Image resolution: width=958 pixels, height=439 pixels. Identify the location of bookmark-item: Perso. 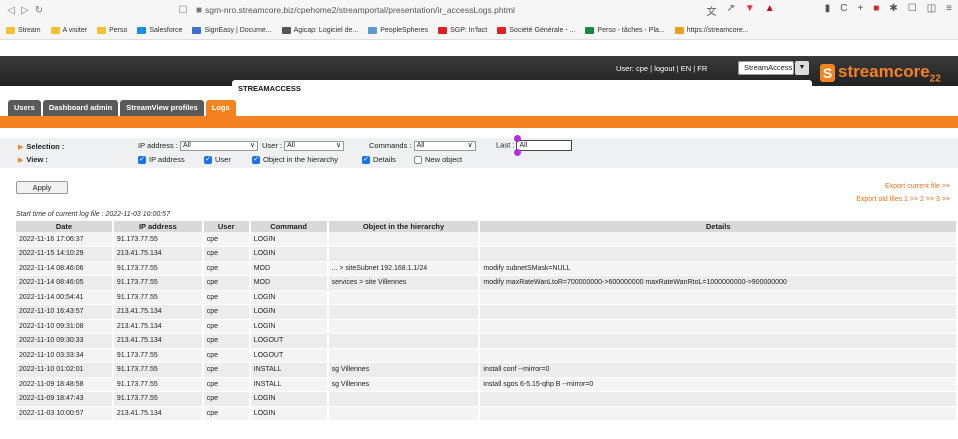
(112, 30).